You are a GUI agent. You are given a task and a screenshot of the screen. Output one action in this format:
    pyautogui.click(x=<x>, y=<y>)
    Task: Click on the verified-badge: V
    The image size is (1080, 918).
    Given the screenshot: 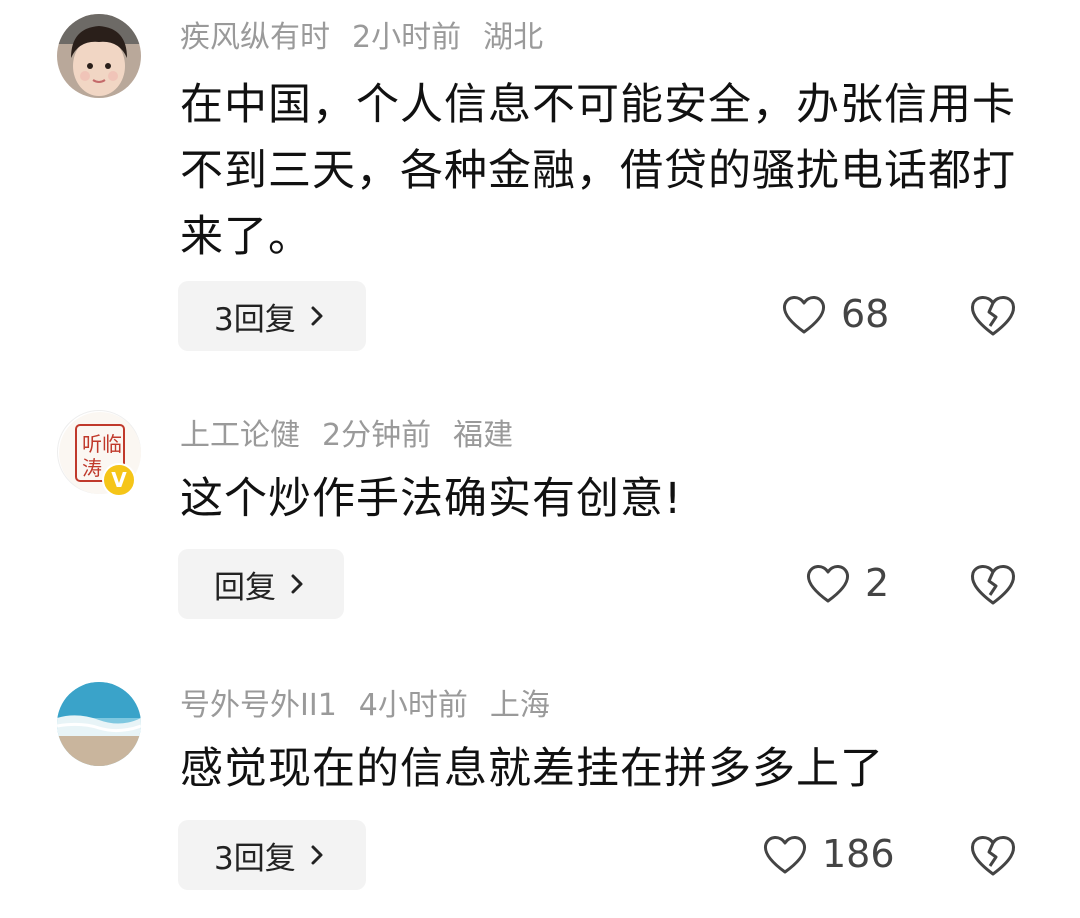 What is the action you would take?
    pyautogui.click(x=119, y=480)
    